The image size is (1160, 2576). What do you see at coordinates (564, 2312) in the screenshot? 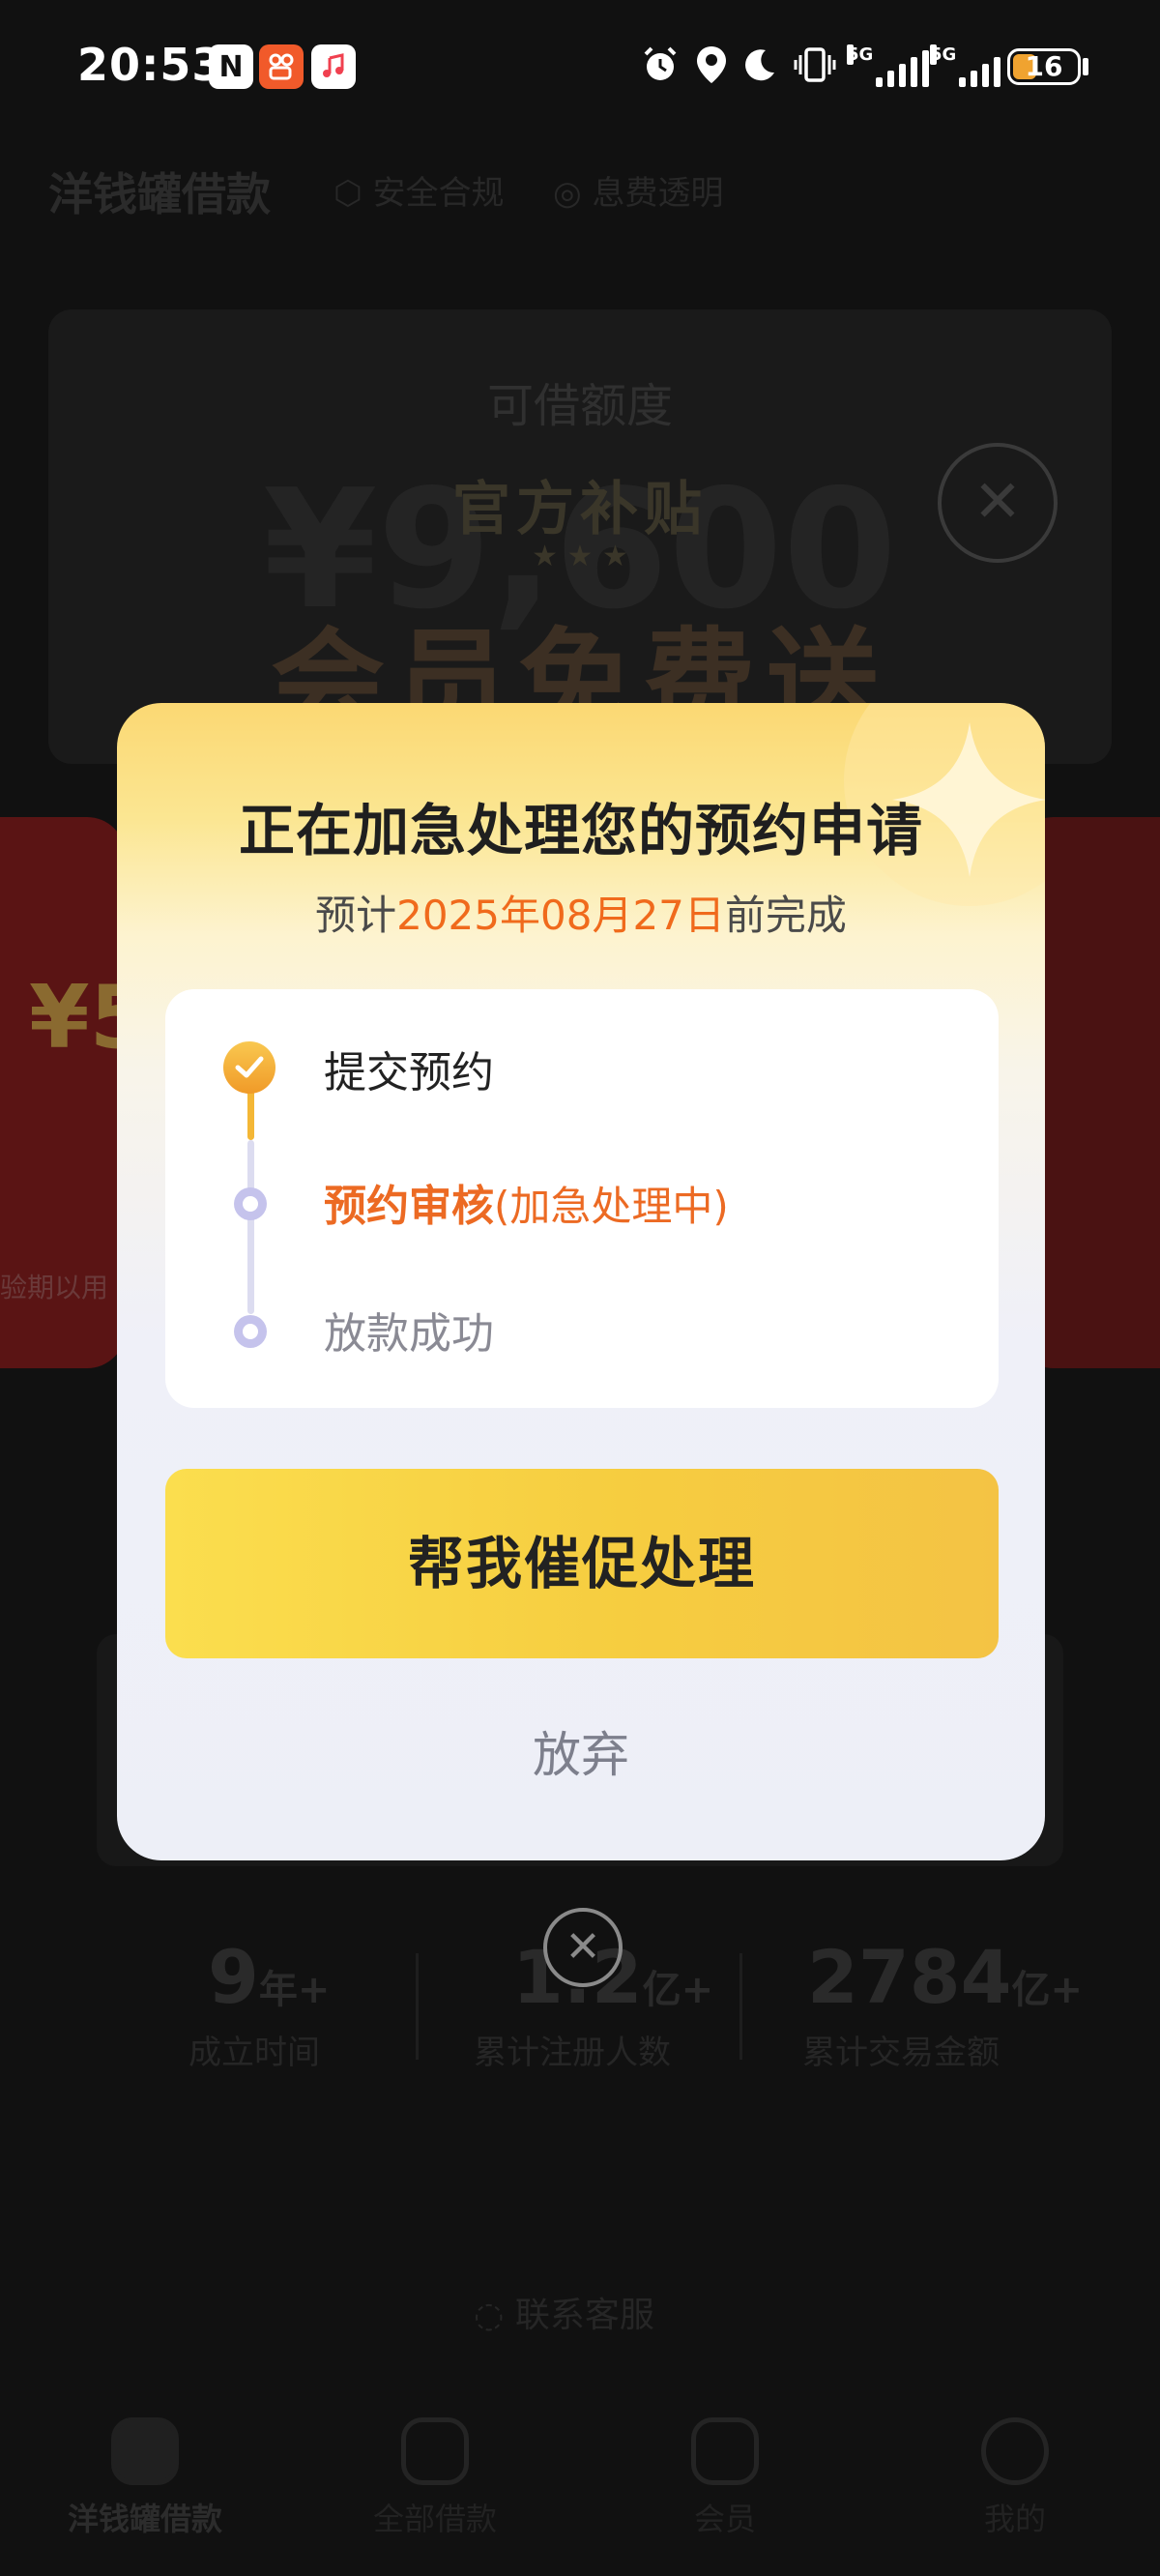
I see `customer-service-link: ◌ 联系客服` at bounding box center [564, 2312].